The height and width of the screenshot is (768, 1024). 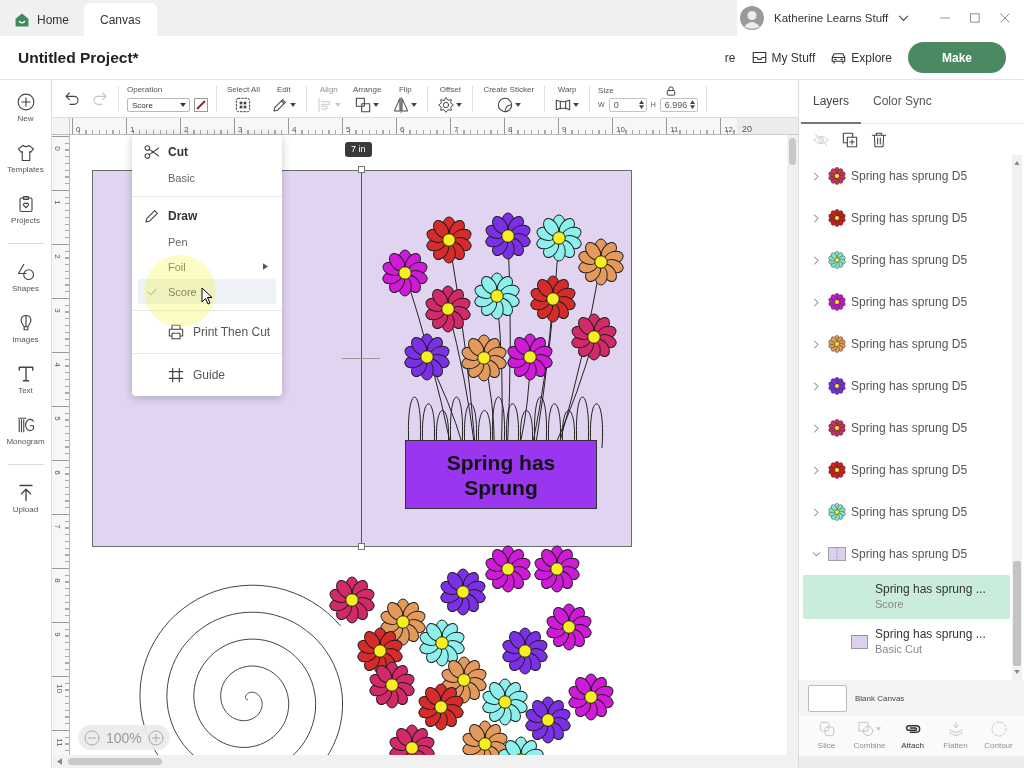 What do you see at coordinates (204, 332) in the screenshot?
I see `menu-option: Print Then Cut` at bounding box center [204, 332].